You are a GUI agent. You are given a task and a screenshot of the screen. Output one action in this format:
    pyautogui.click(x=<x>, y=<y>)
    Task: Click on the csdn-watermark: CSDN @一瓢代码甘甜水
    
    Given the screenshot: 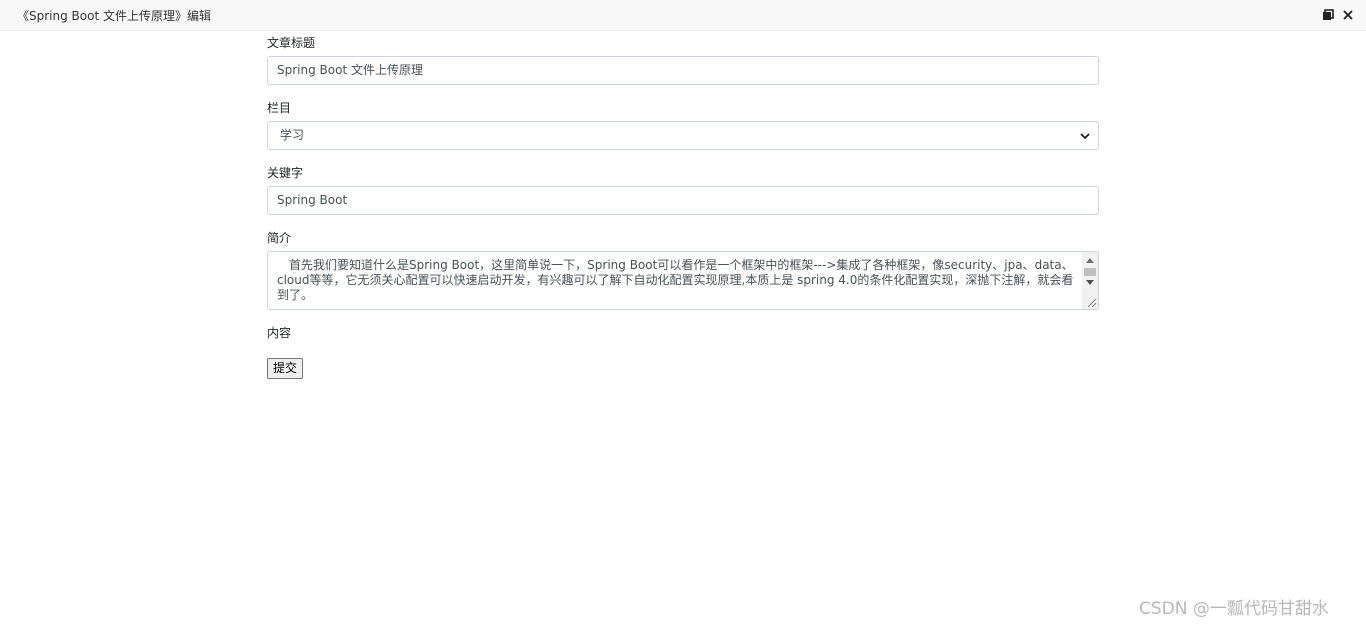 What is the action you would take?
    pyautogui.click(x=1234, y=609)
    